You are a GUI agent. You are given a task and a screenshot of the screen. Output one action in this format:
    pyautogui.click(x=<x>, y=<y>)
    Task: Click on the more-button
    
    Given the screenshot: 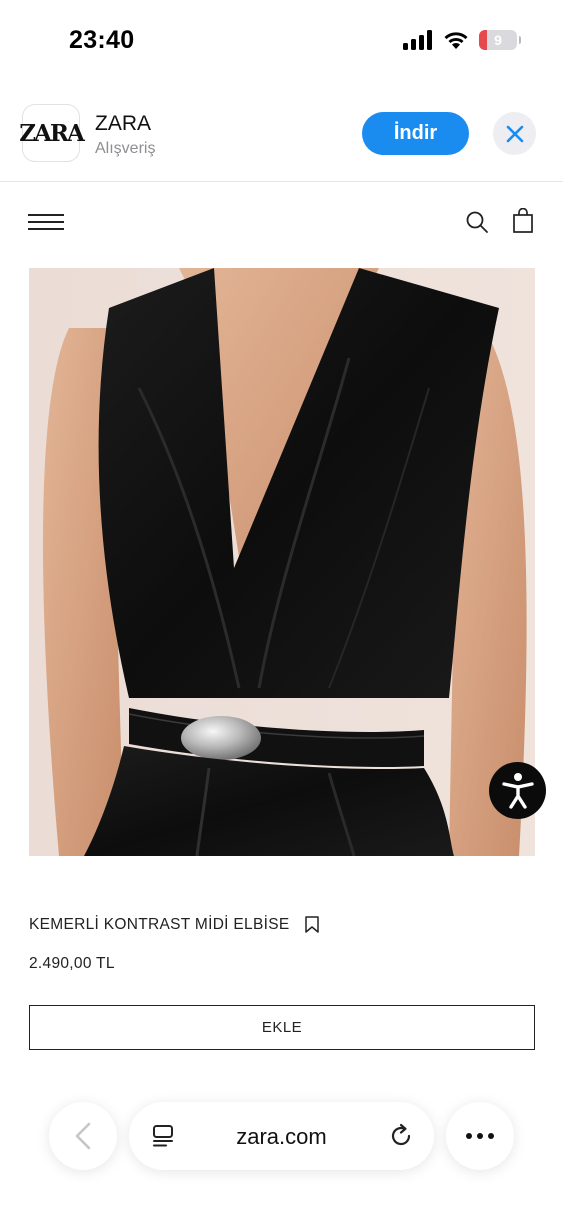 What is the action you would take?
    pyautogui.click(x=480, y=1136)
    